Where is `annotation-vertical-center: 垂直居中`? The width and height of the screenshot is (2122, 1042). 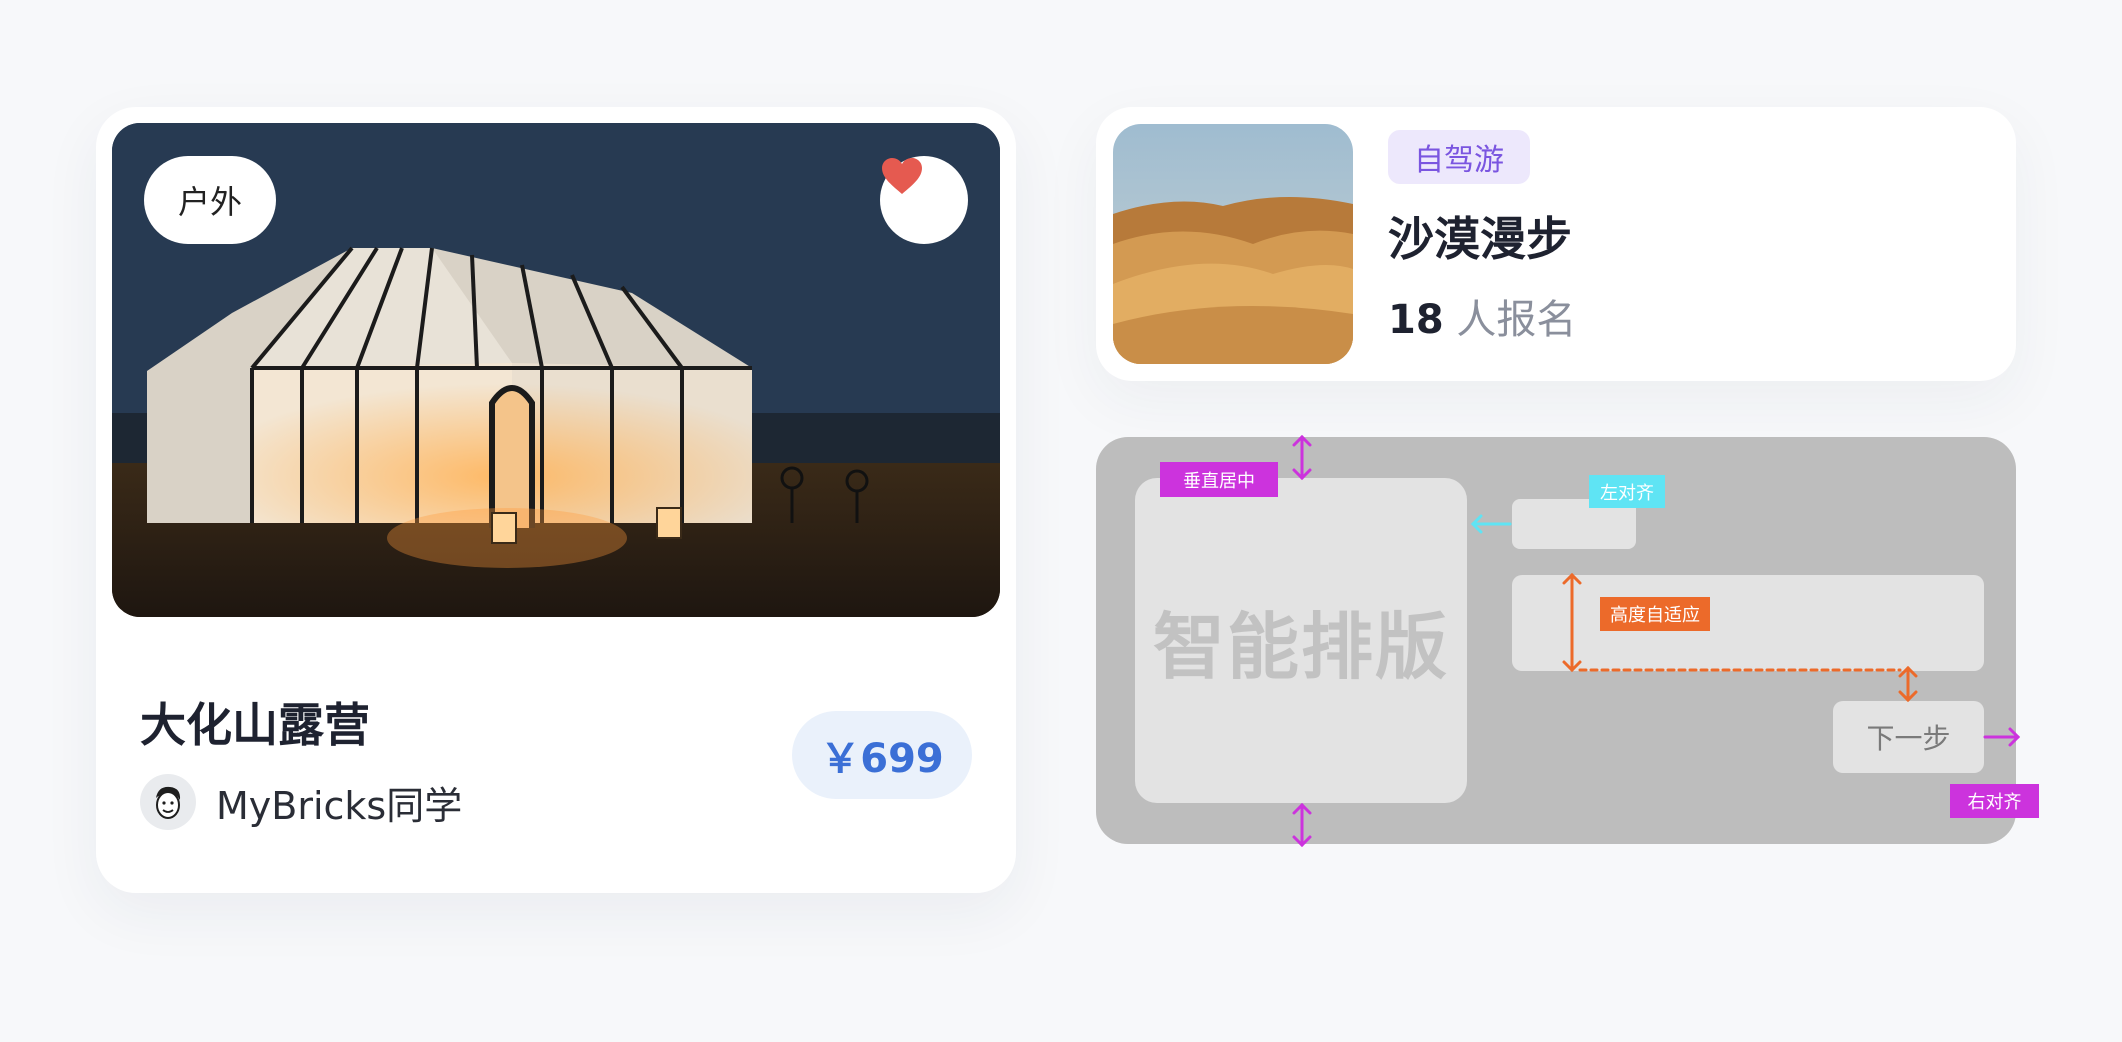
annotation-vertical-center: 垂直居中 is located at coordinates (1219, 479).